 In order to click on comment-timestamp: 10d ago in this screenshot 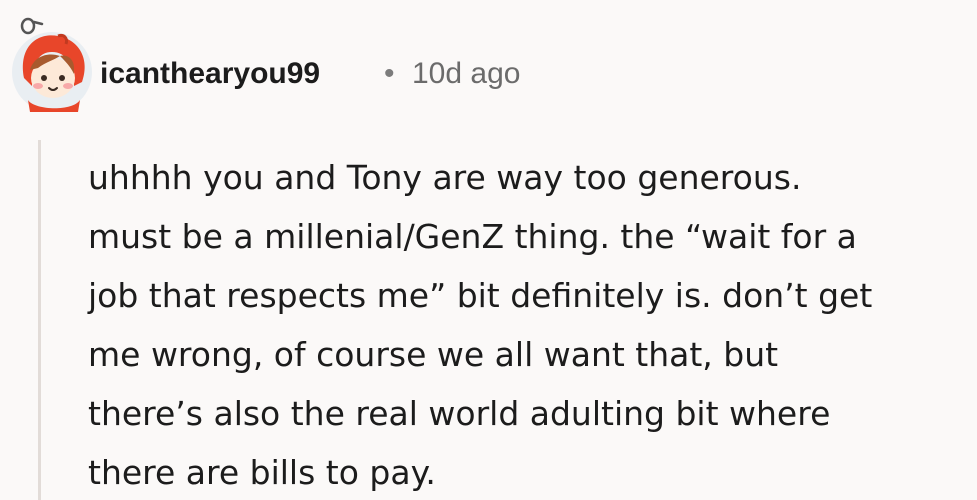, I will do `click(466, 74)`.